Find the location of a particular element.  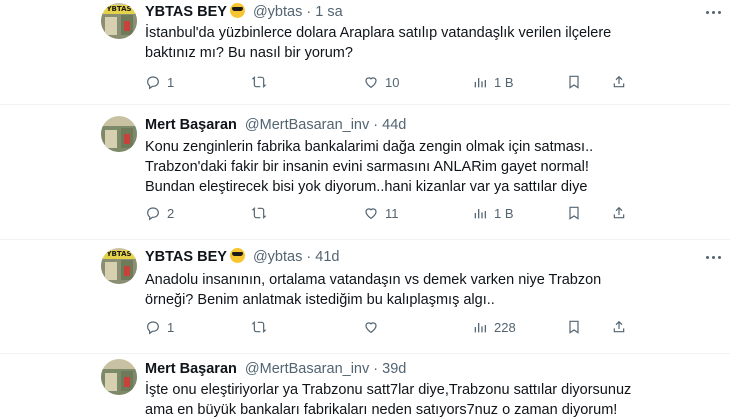

tweet-header: Mert Başaran @MertBasaran_inv · 39d is located at coordinates (275, 369).